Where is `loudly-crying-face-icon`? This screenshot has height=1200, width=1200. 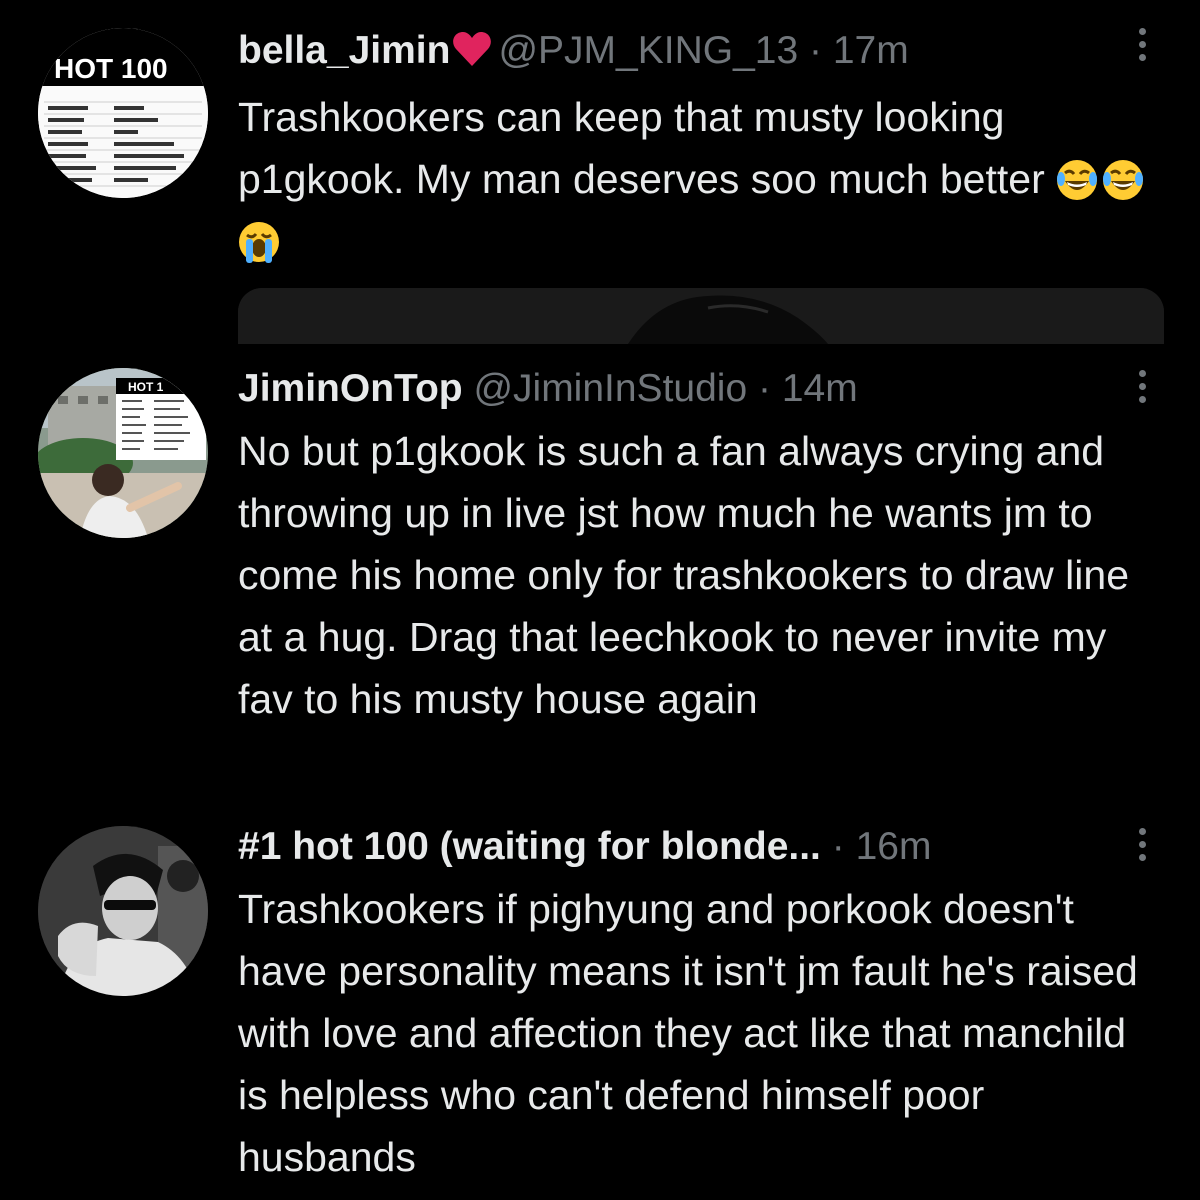 loudly-crying-face-icon is located at coordinates (259, 240).